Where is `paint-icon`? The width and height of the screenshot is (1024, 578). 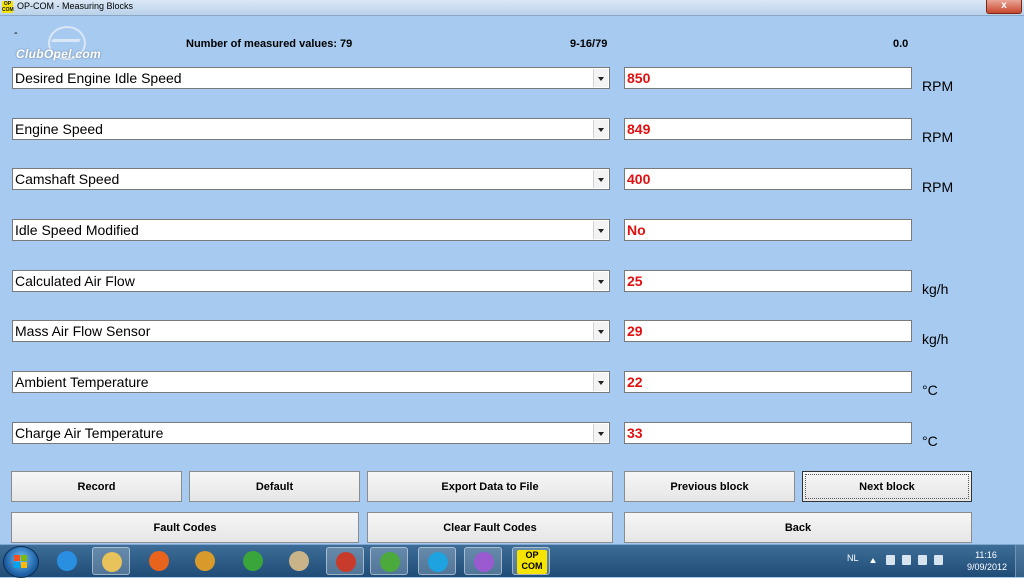 paint-icon is located at coordinates (299, 561).